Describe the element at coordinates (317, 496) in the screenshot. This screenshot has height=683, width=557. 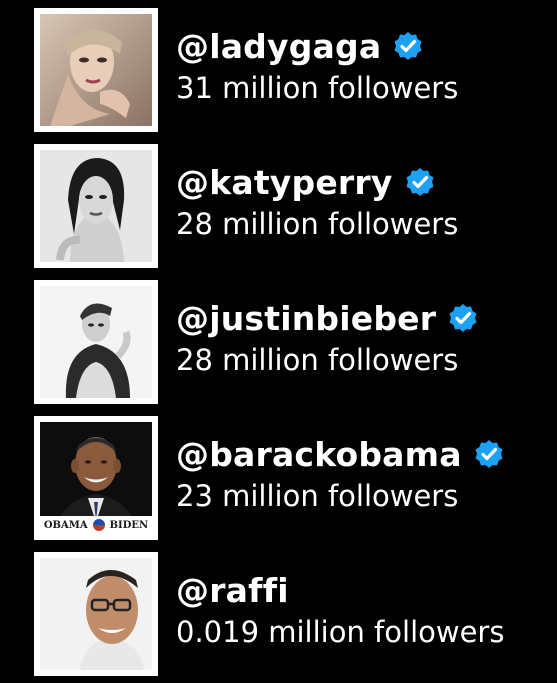
I see `follower-count: 23 million followers` at that location.